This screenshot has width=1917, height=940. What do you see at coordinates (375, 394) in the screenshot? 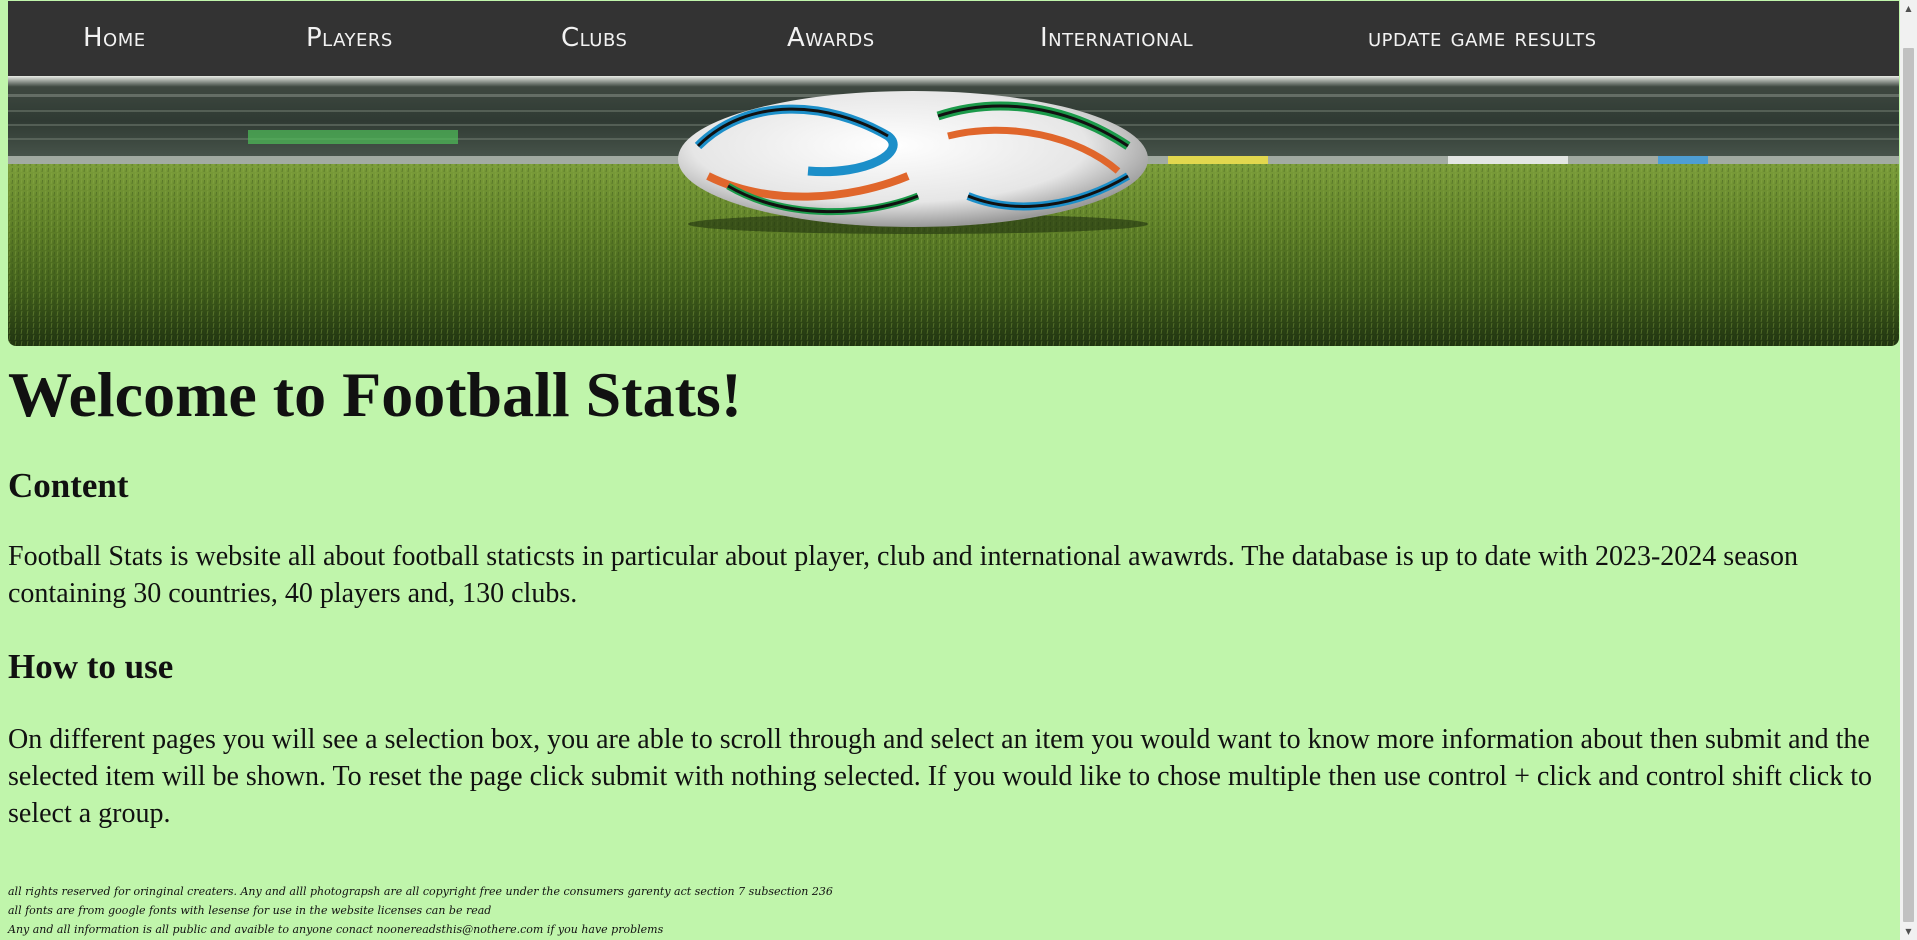
I see `page-title: Welcome to Football Stats!` at bounding box center [375, 394].